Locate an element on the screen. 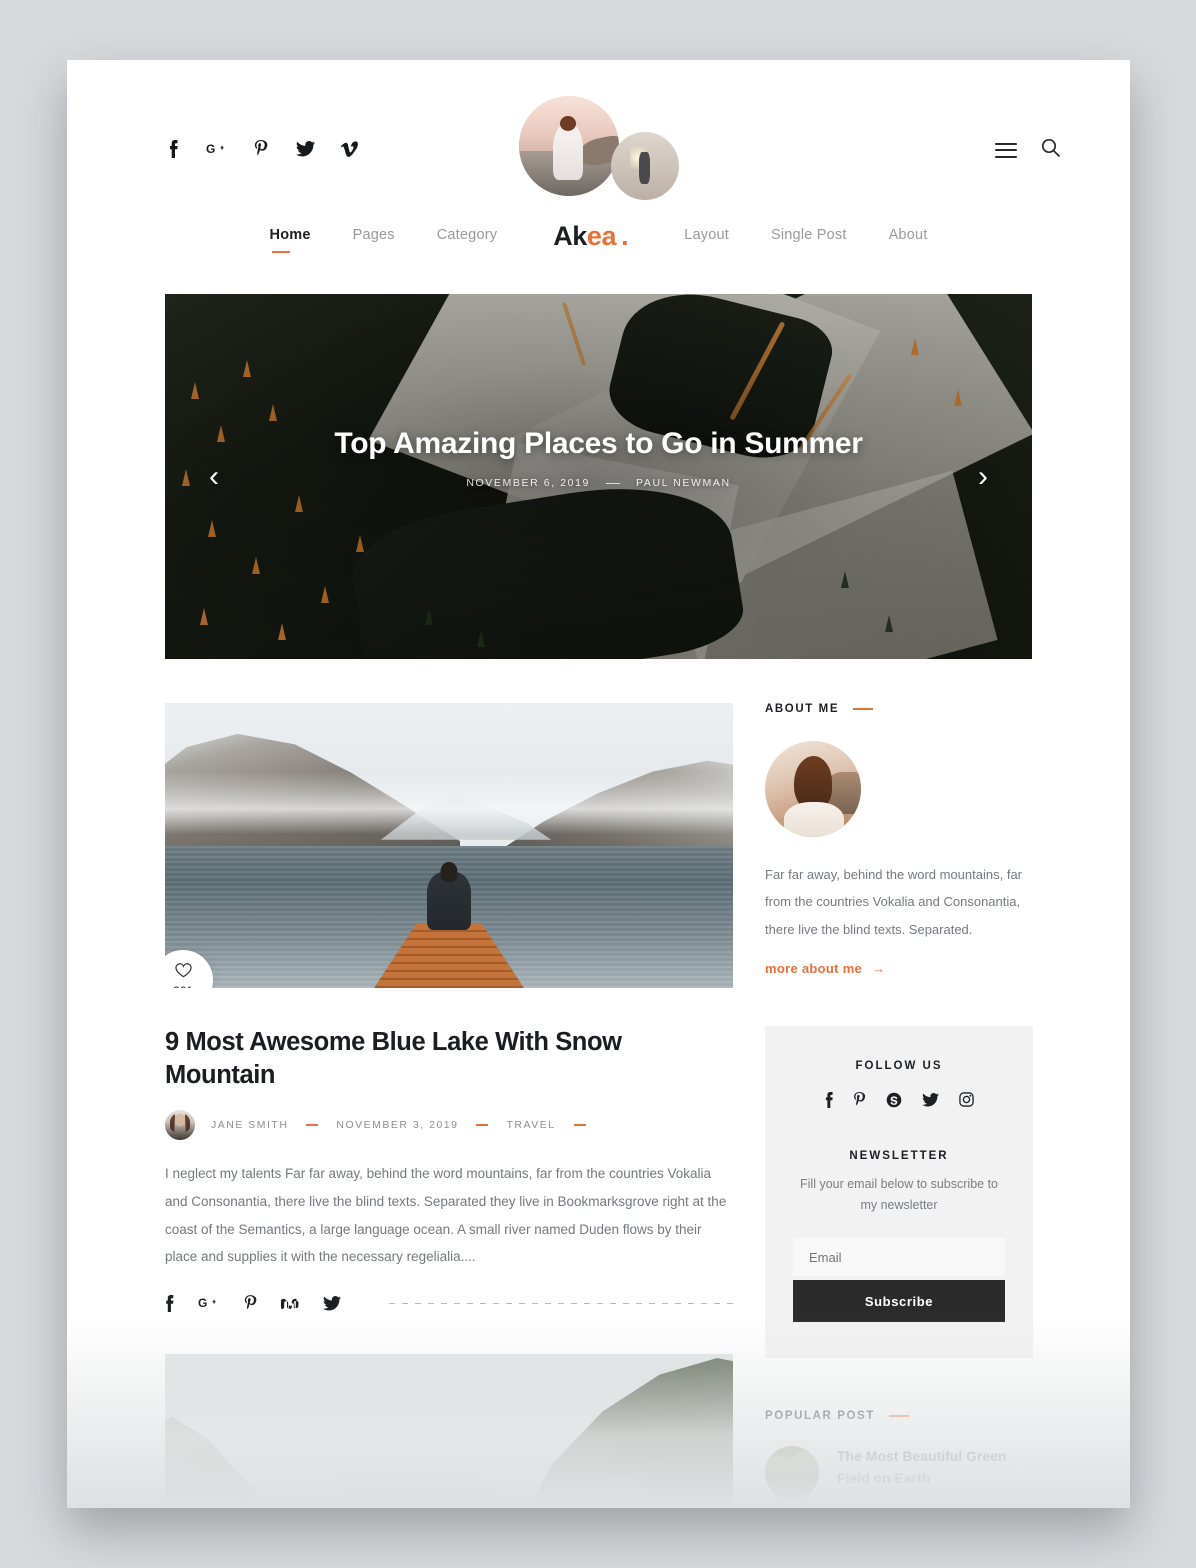 The image size is (1196, 1568). newsletter-heading: NEWSLETTER is located at coordinates (899, 1155).